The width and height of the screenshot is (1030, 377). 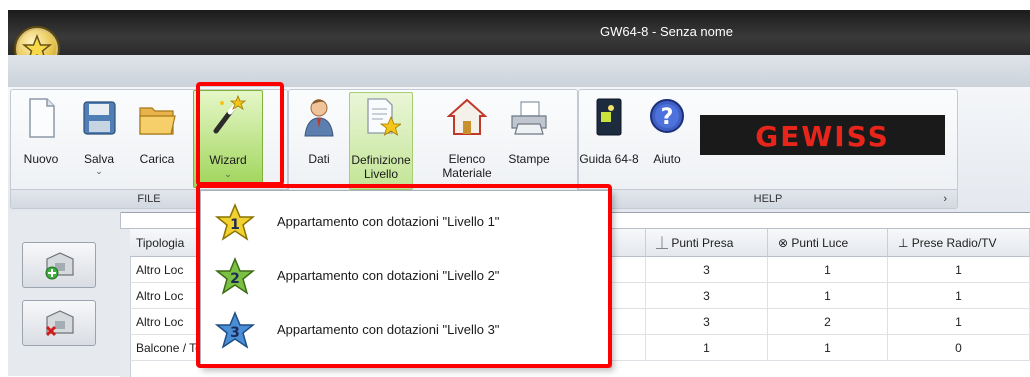 I want to click on data-button: Dati, so click(x=319, y=138).